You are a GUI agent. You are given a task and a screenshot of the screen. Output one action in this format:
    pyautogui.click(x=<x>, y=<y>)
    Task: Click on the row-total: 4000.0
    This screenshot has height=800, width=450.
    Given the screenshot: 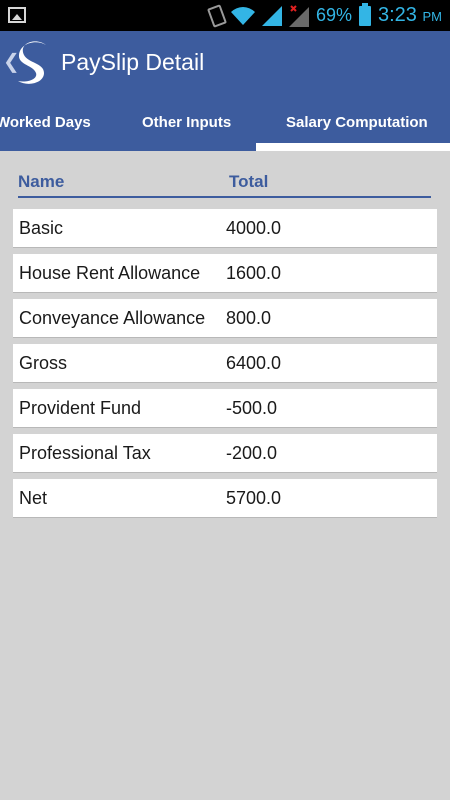 What is the action you would take?
    pyautogui.click(x=254, y=228)
    